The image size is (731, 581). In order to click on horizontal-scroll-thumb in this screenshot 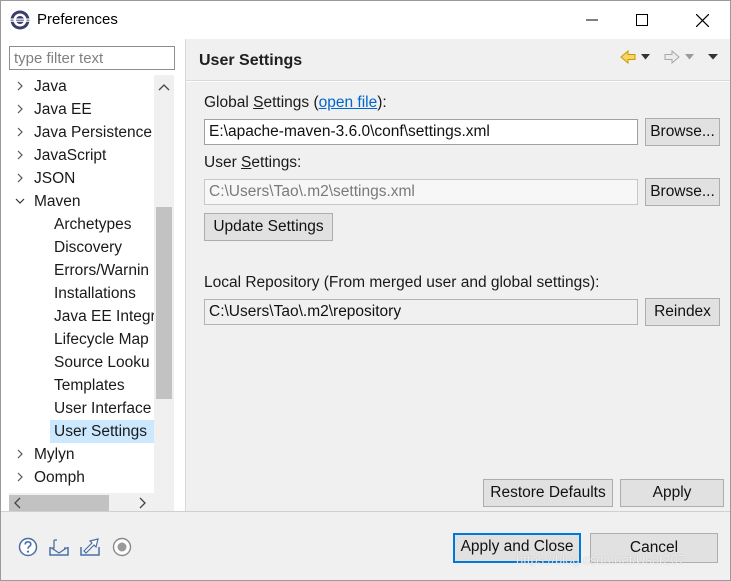, I will do `click(59, 503)`.